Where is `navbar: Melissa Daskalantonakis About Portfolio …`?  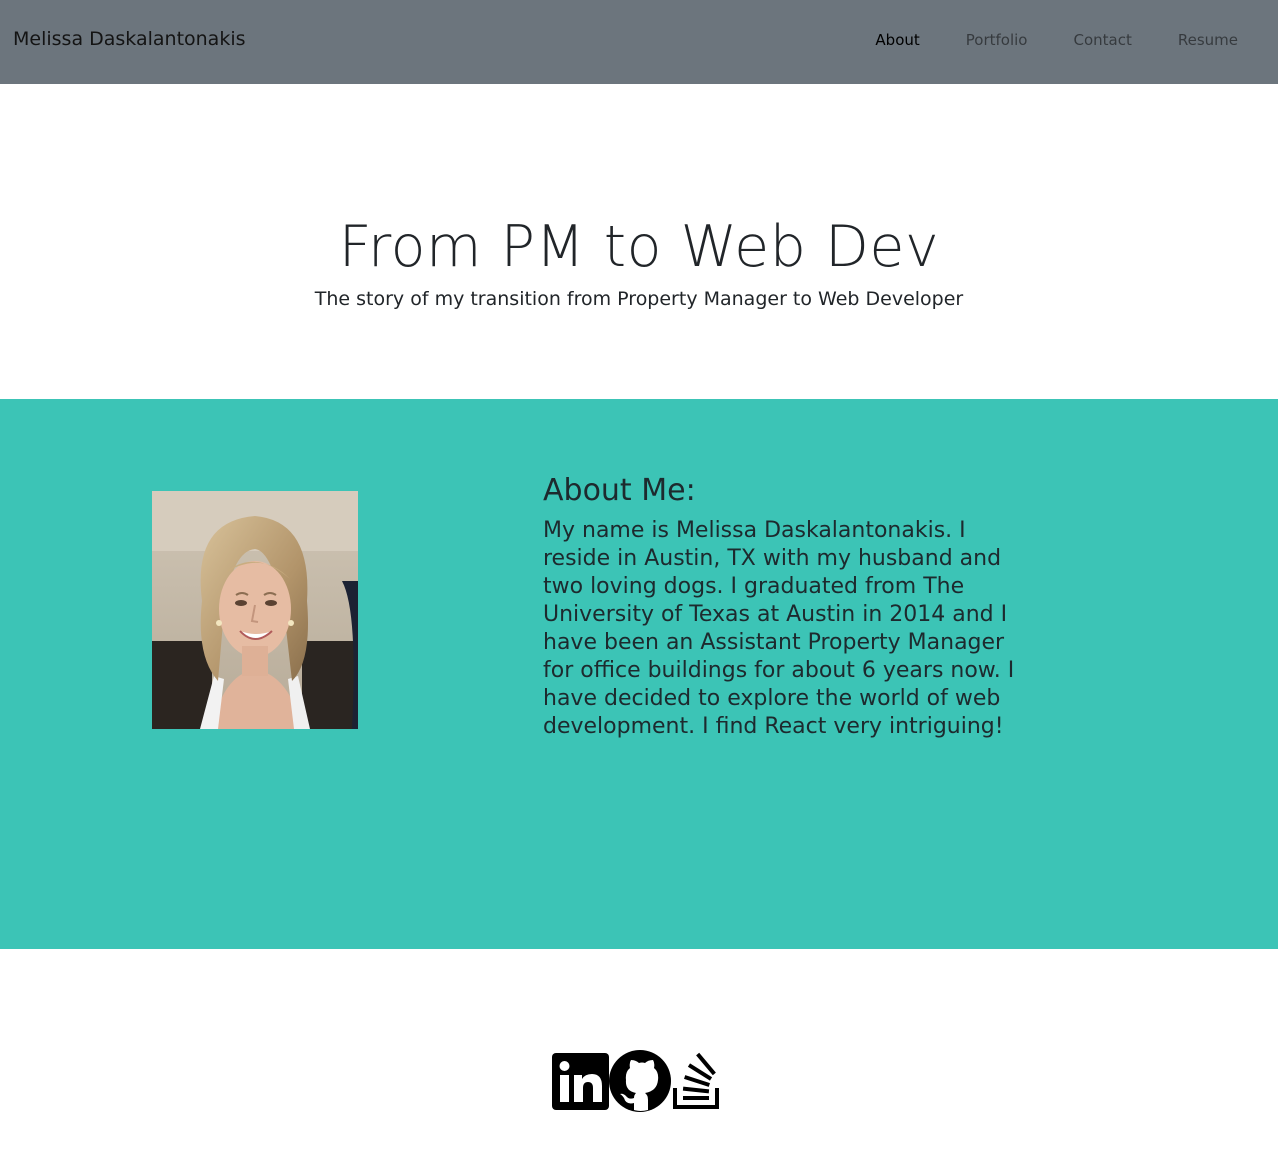
navbar: Melissa Daskalantonakis About Portfolio … is located at coordinates (639, 42).